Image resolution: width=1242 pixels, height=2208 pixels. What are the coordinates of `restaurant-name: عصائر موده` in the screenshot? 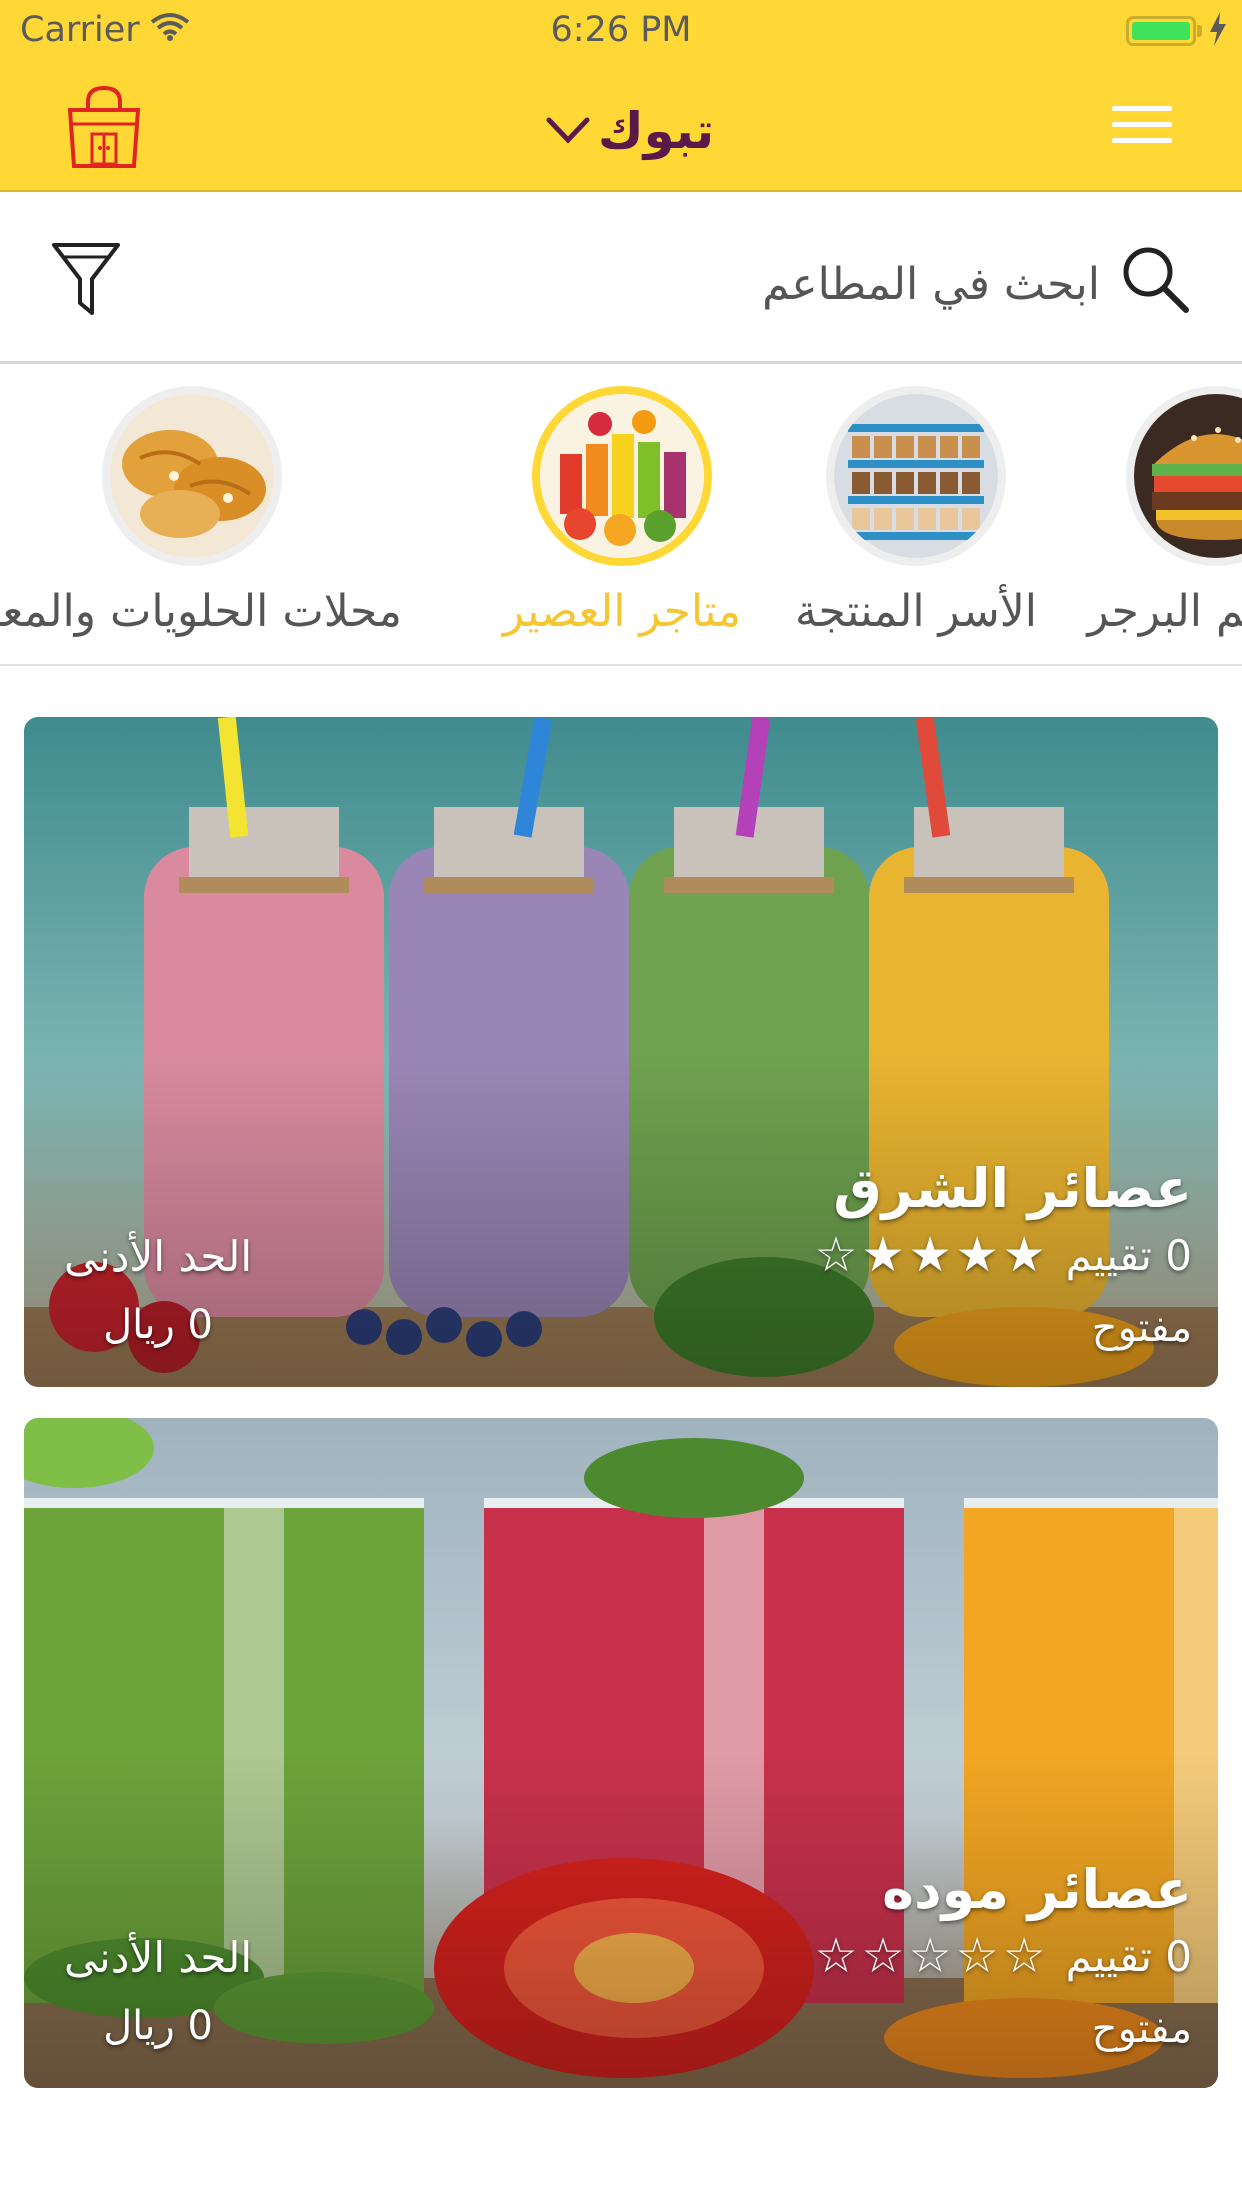 It's located at (1037, 1889).